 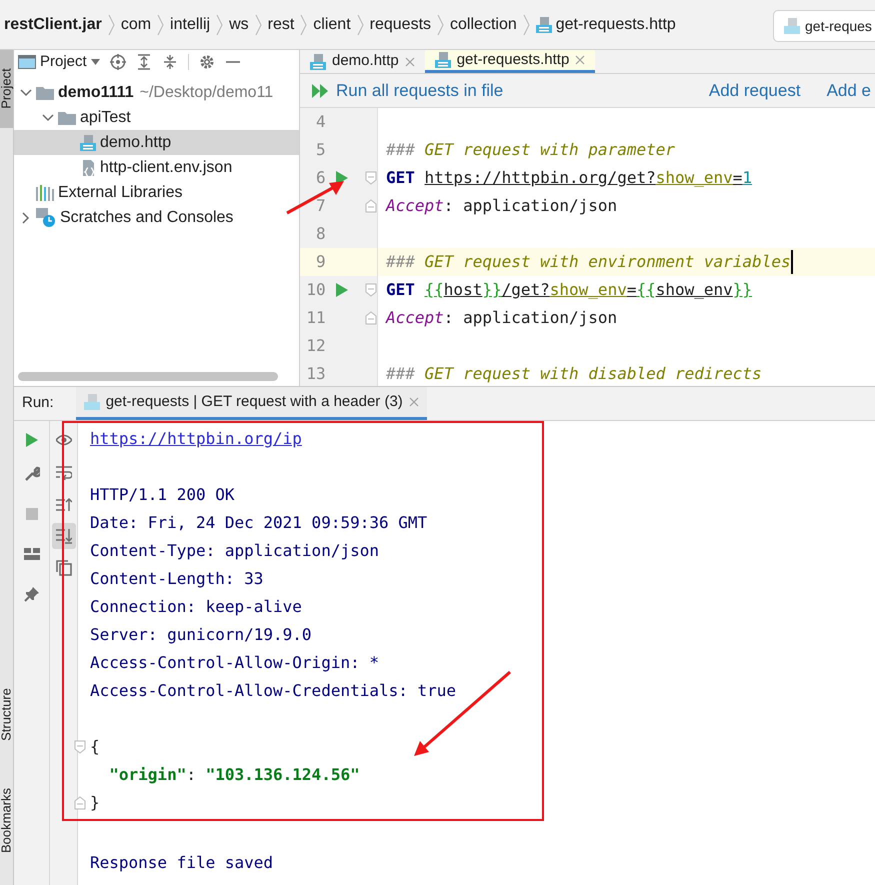 I want to click on breadcrumb-item: rest, so click(x=281, y=24).